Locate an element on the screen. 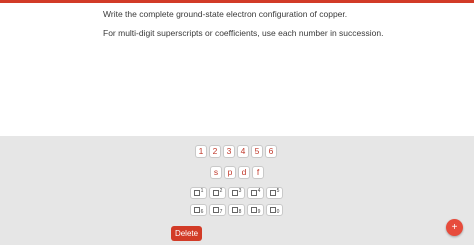  orbital-keys: s p d f is located at coordinates (237, 172).